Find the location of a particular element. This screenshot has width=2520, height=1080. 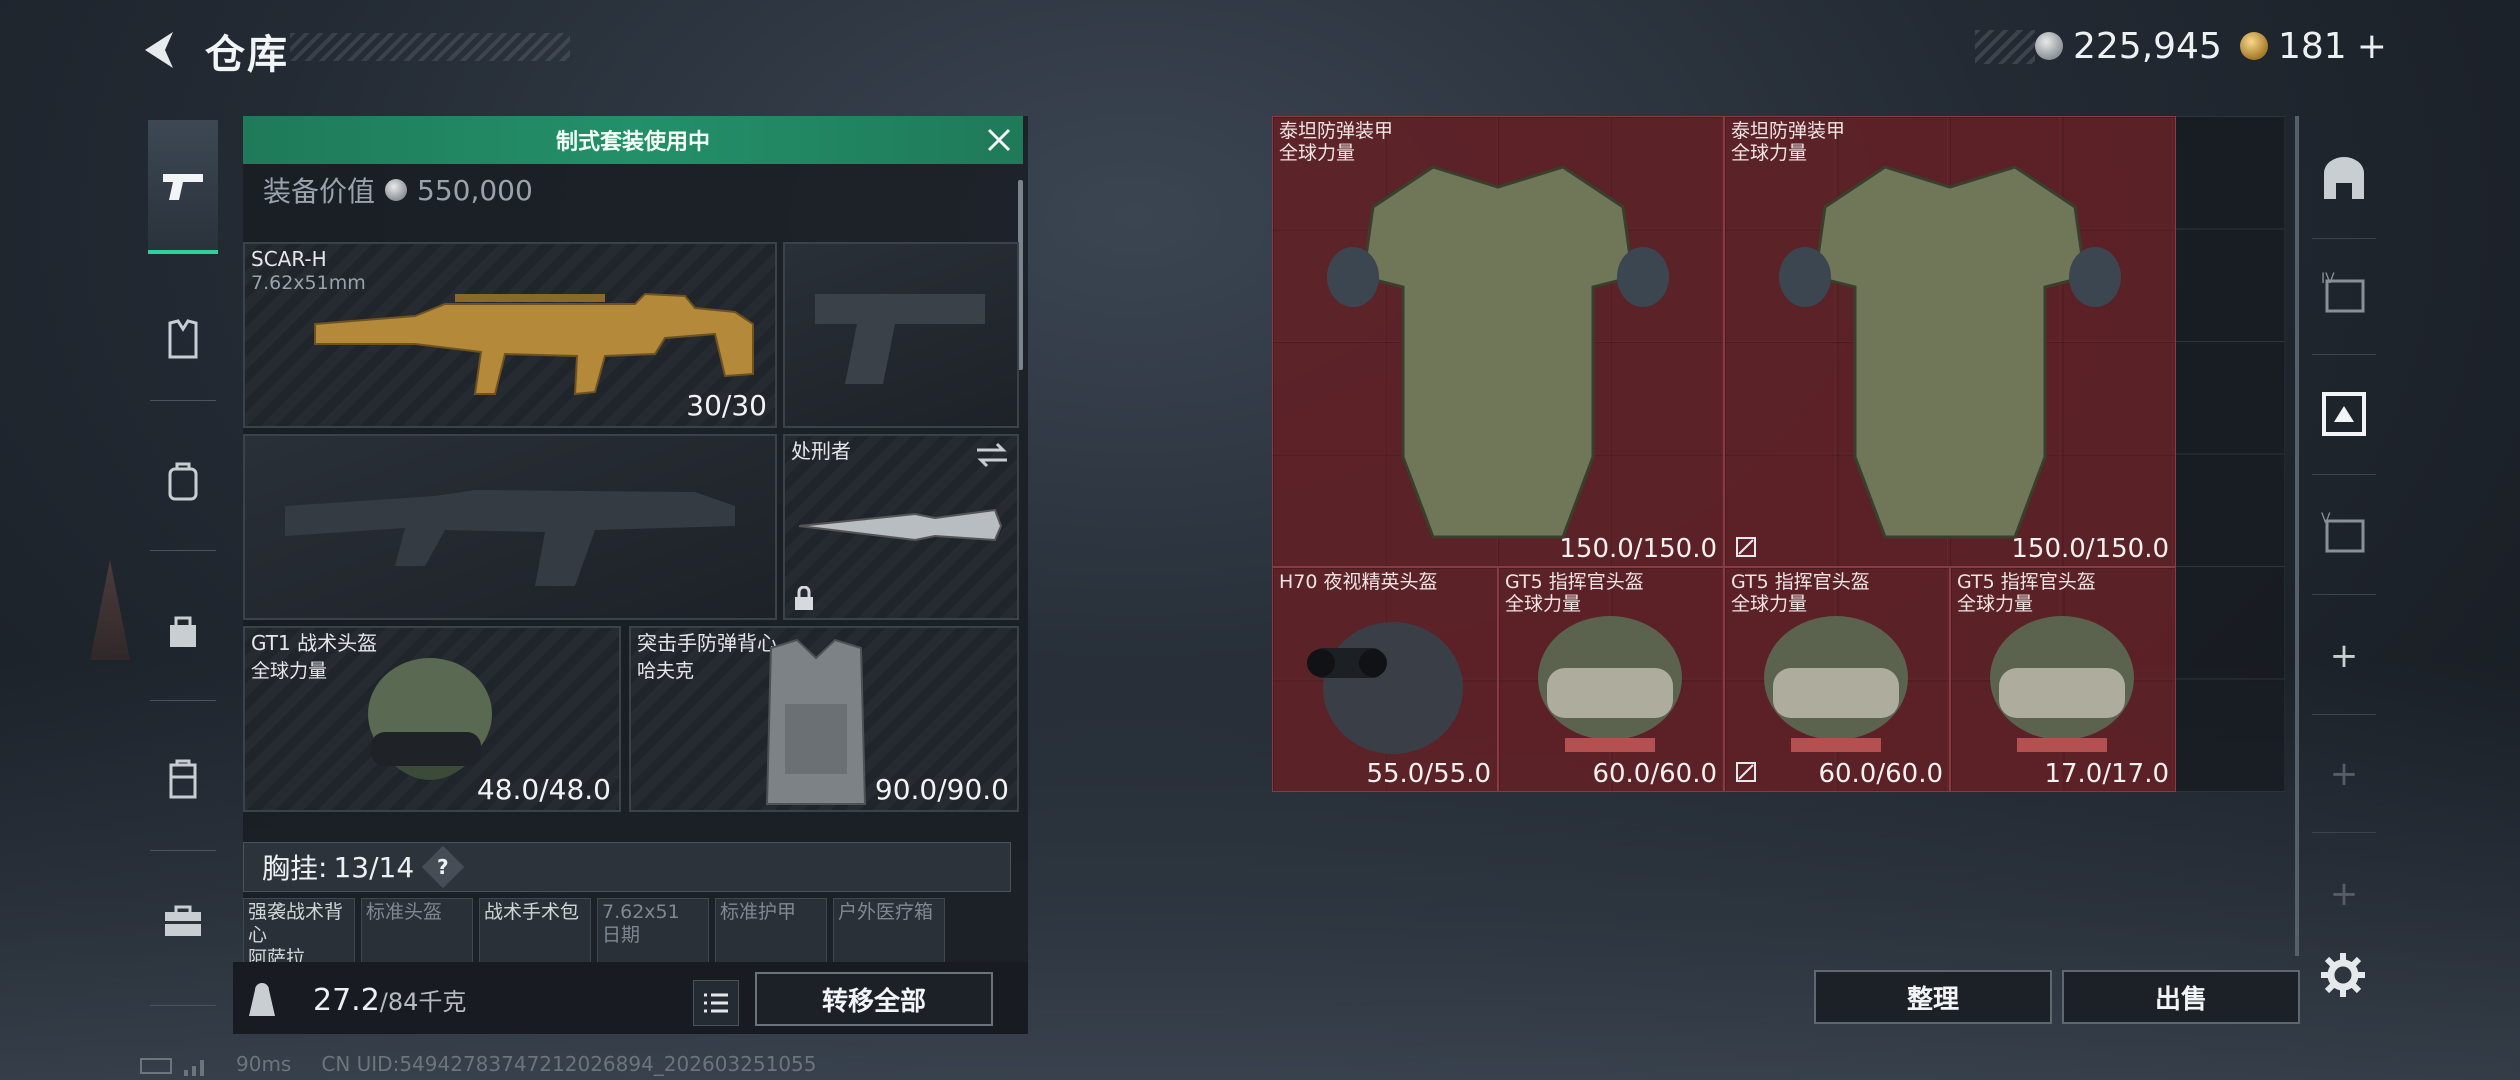

silver-amount: 225,945 is located at coordinates (2147, 46).